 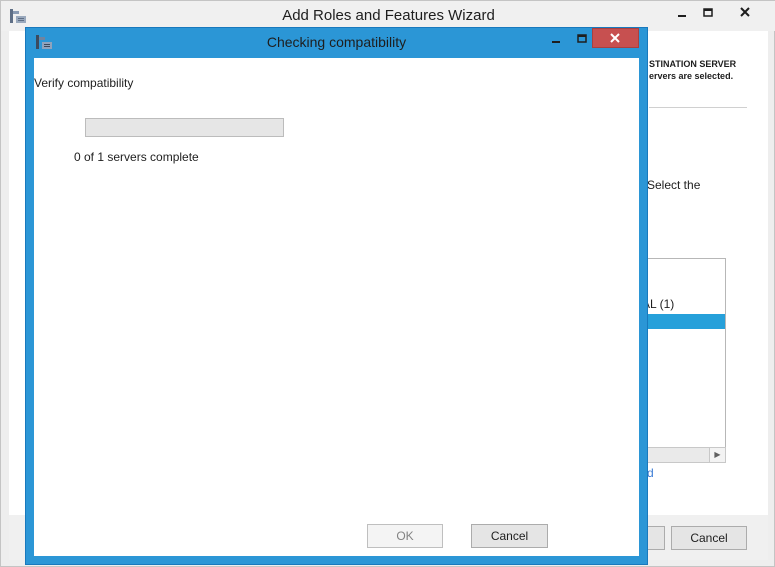 What do you see at coordinates (184, 127) in the screenshot?
I see `compatibility-progress-bar` at bounding box center [184, 127].